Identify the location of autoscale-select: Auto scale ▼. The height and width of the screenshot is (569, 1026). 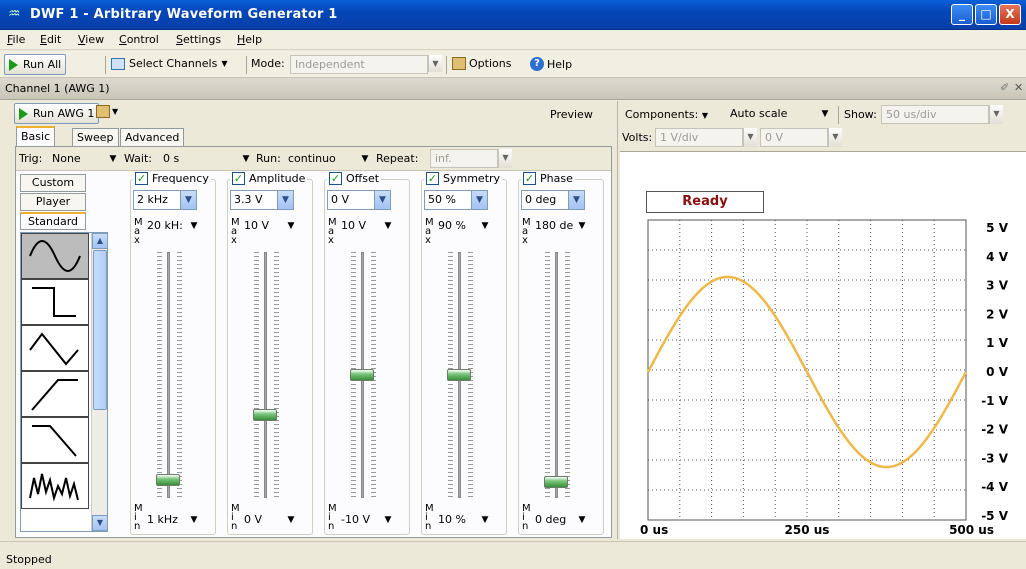
(780, 114).